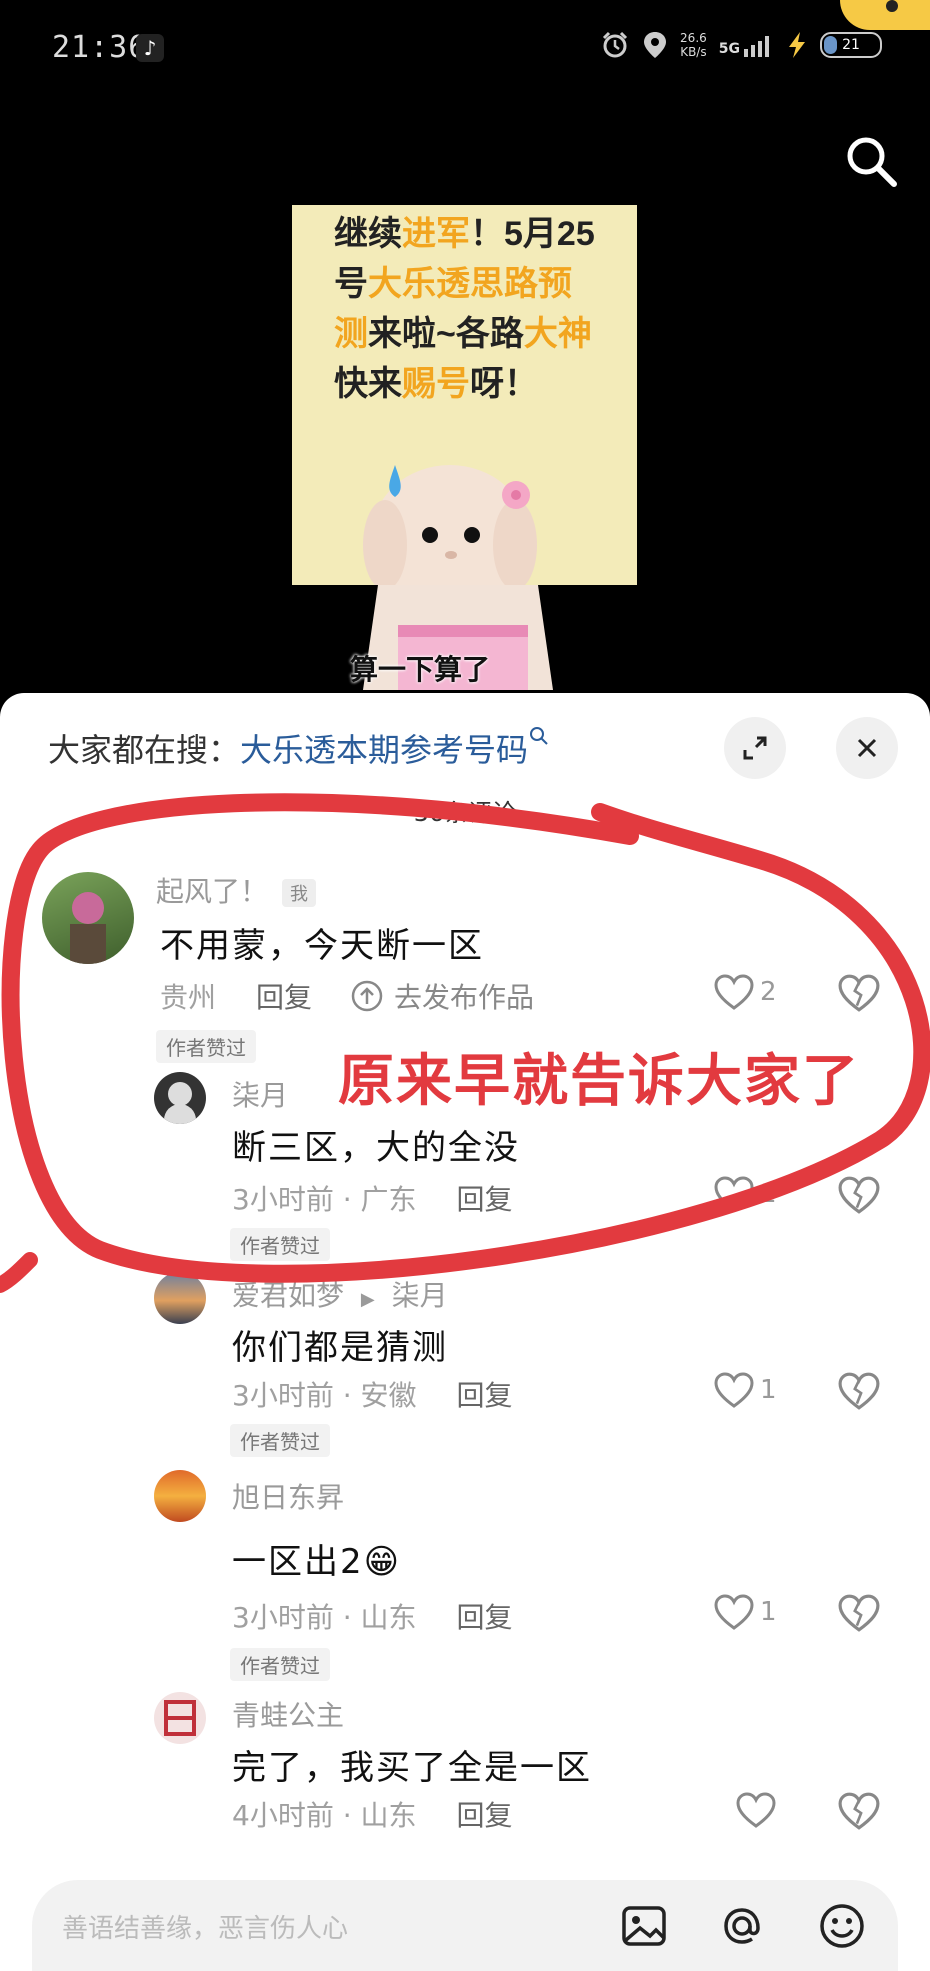 The image size is (930, 1971). I want to click on like-button: 2, so click(745, 992).